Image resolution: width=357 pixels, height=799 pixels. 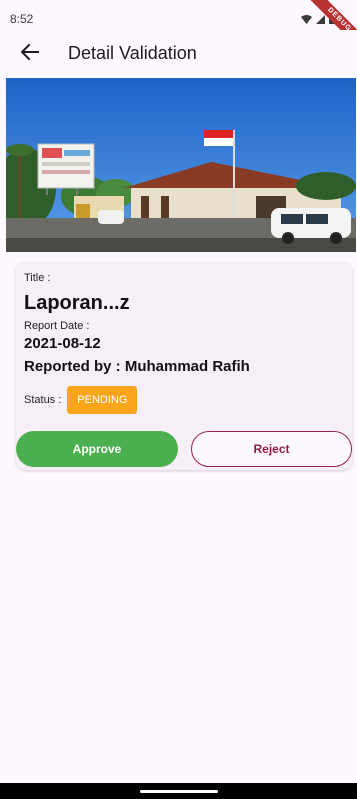 What do you see at coordinates (137, 366) in the screenshot?
I see `reported-by: Reported by : Muhammad Rafih` at bounding box center [137, 366].